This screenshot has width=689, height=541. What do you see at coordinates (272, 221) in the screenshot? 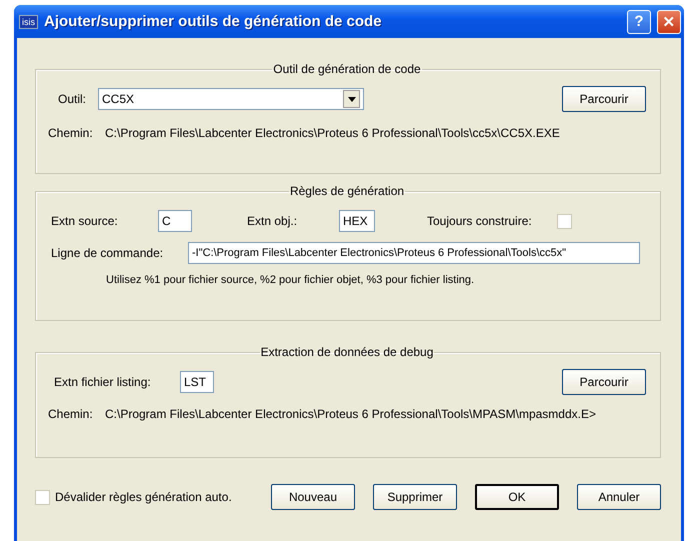
I see `obj-label: Extn obj.:` at bounding box center [272, 221].